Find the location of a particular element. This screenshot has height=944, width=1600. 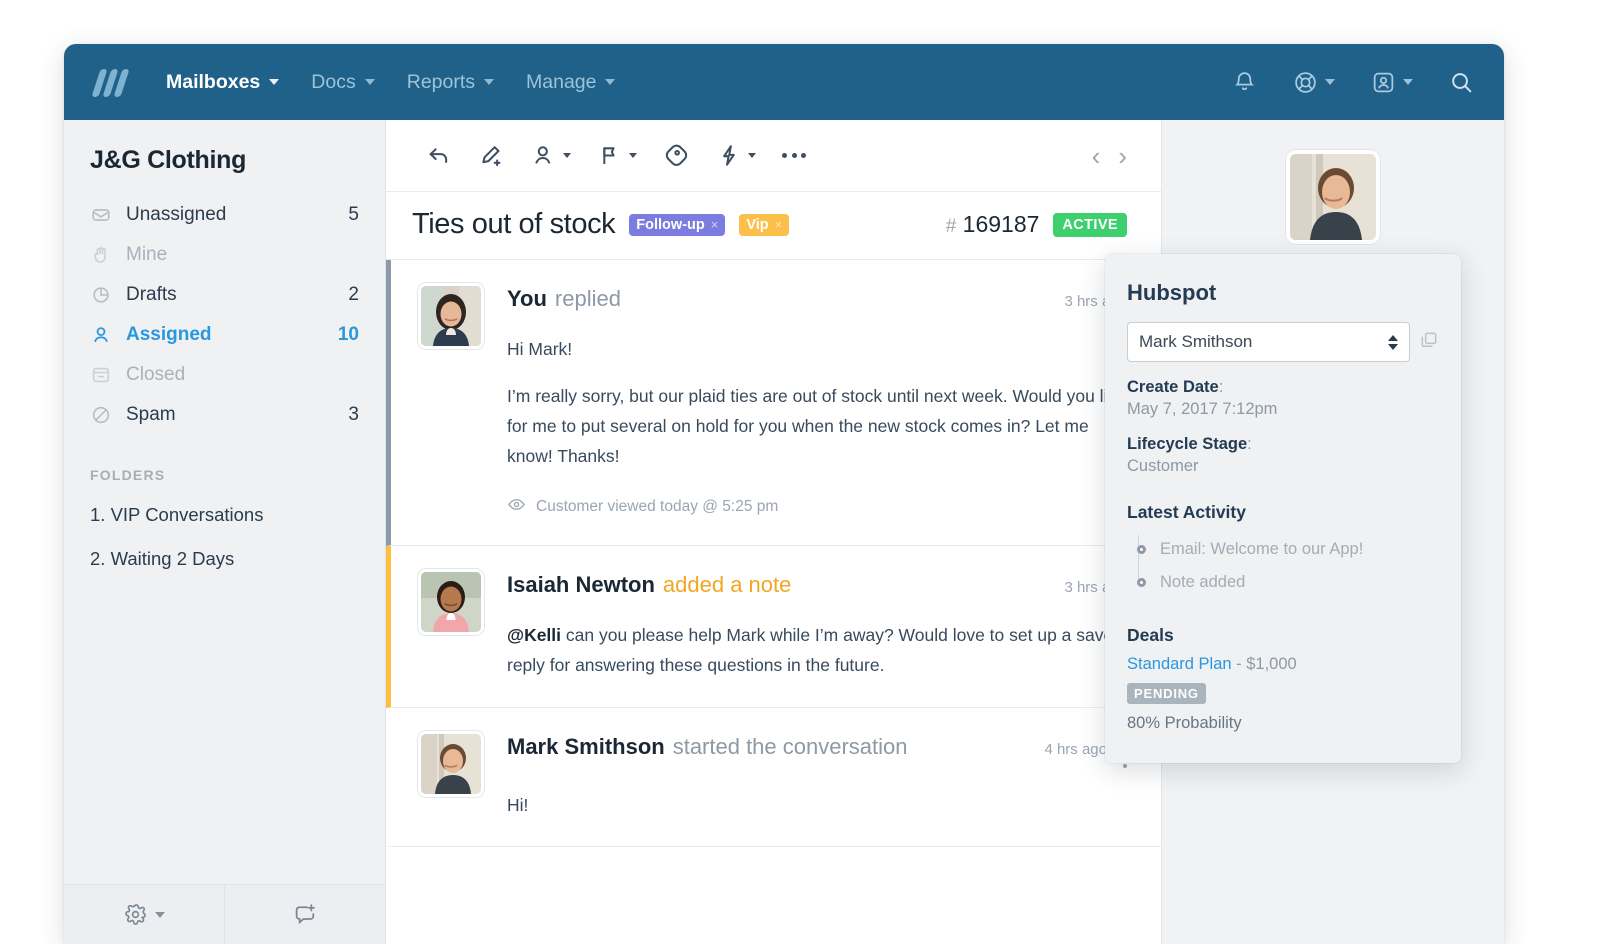

hubspot-contact-row: Mark Smithson is located at coordinates (1283, 342).